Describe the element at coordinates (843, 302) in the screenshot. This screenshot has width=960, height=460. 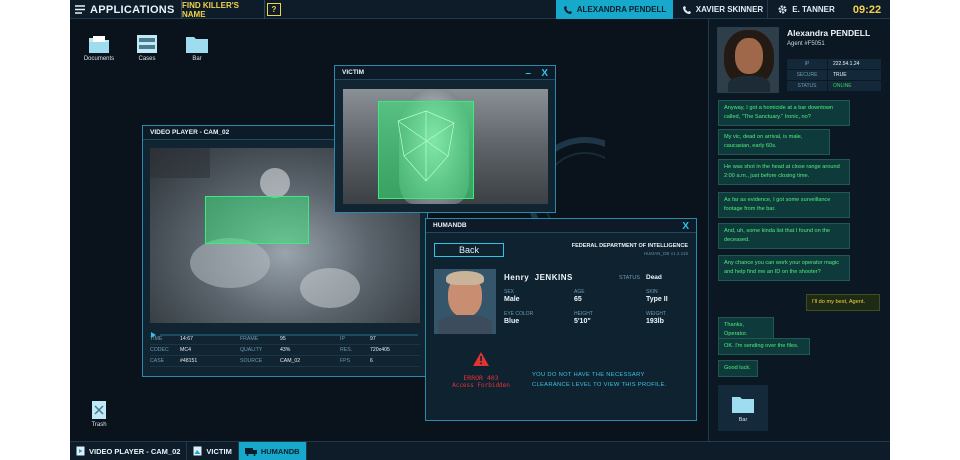
I see `chat-message-operator: I'll do my best, Agent.` at that location.